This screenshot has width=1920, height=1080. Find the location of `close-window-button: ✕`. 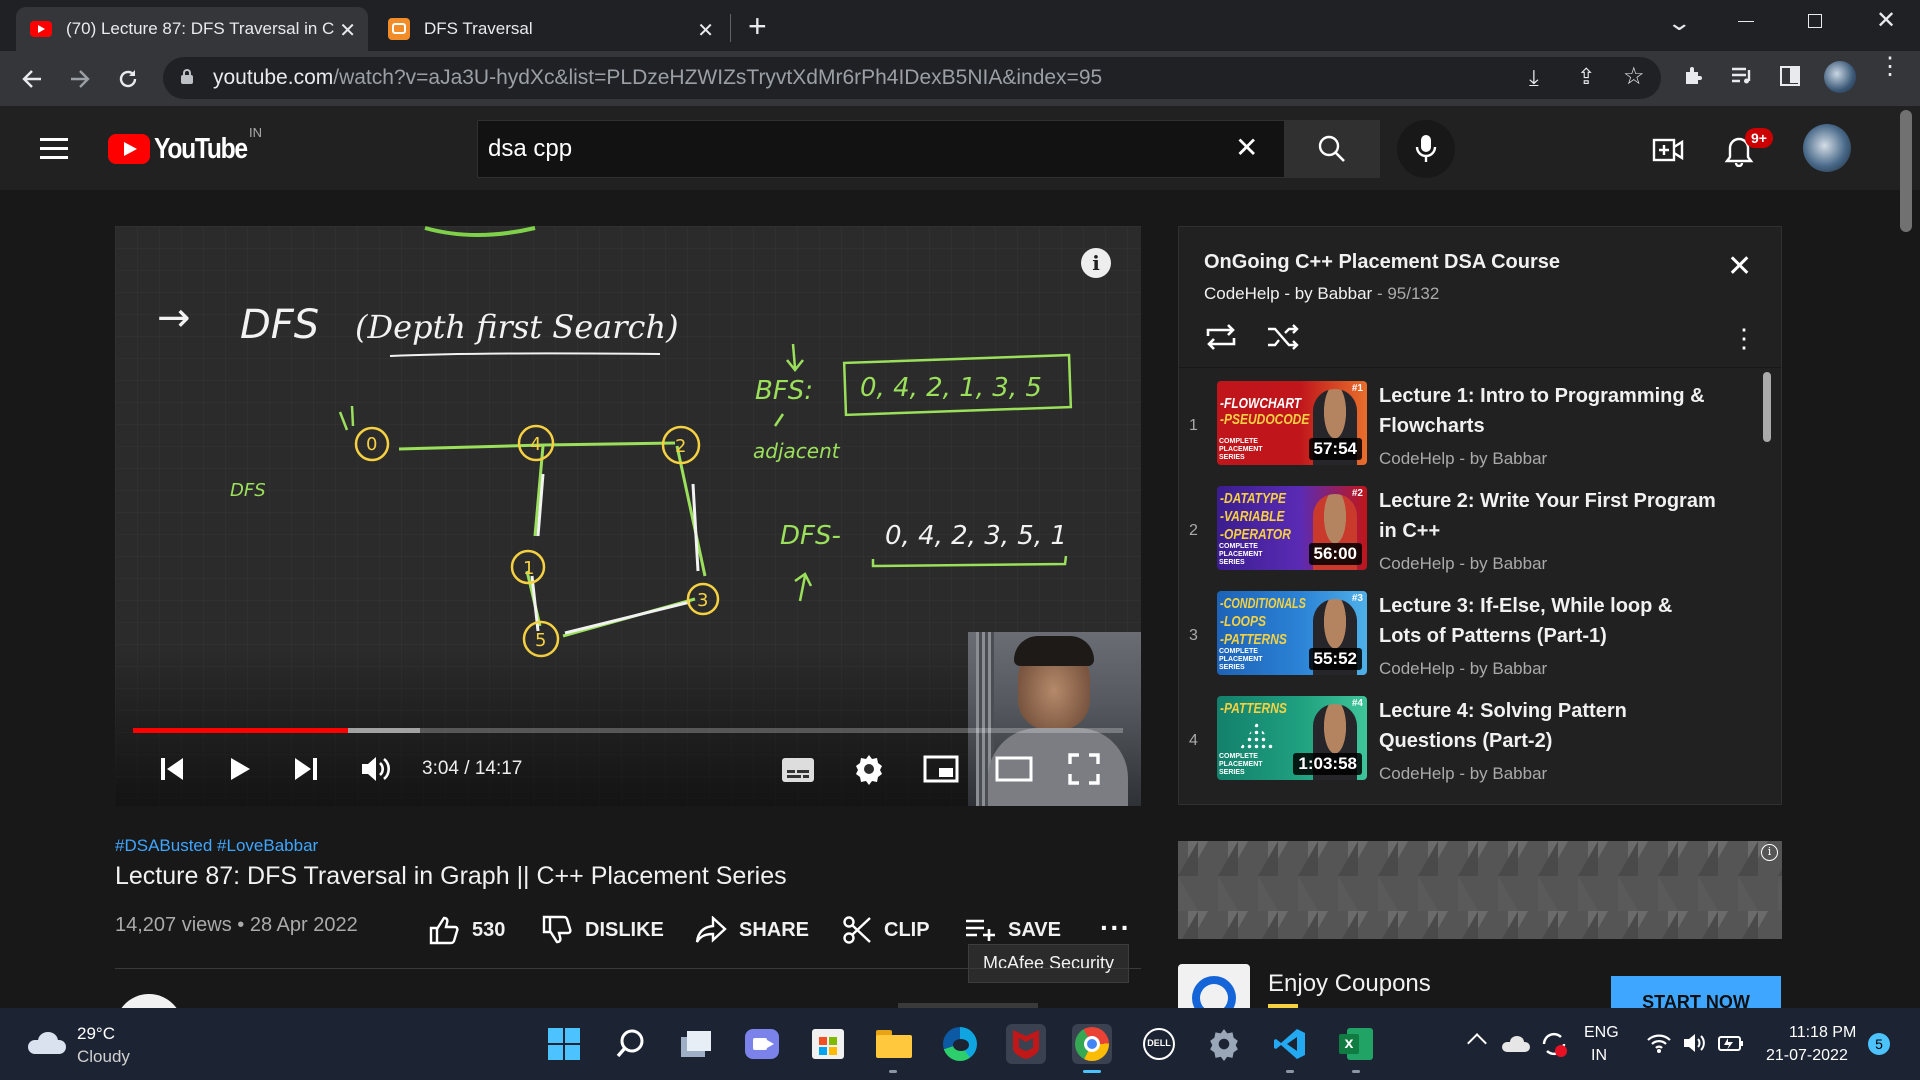

close-window-button: ✕ is located at coordinates (1886, 20).